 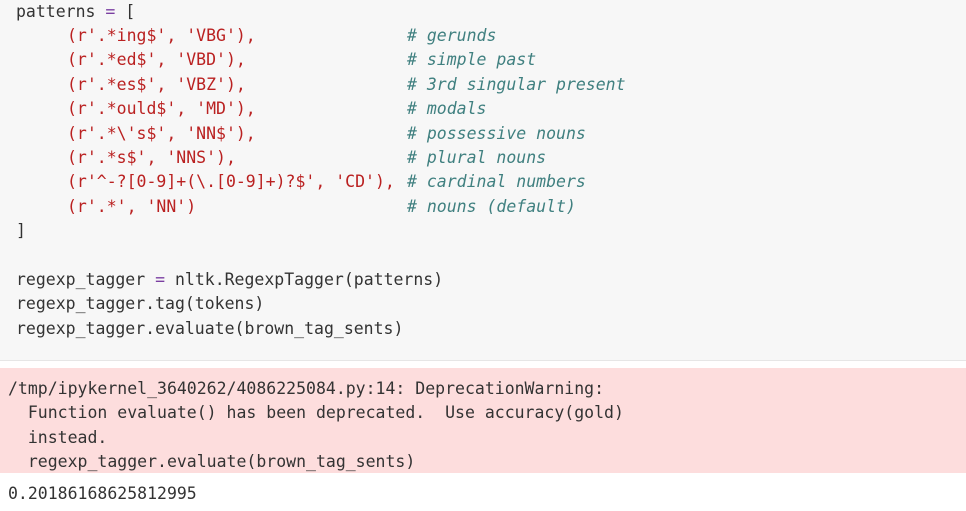 I want to click on code-line-patterns-header: patterns = [, so click(x=75, y=12).